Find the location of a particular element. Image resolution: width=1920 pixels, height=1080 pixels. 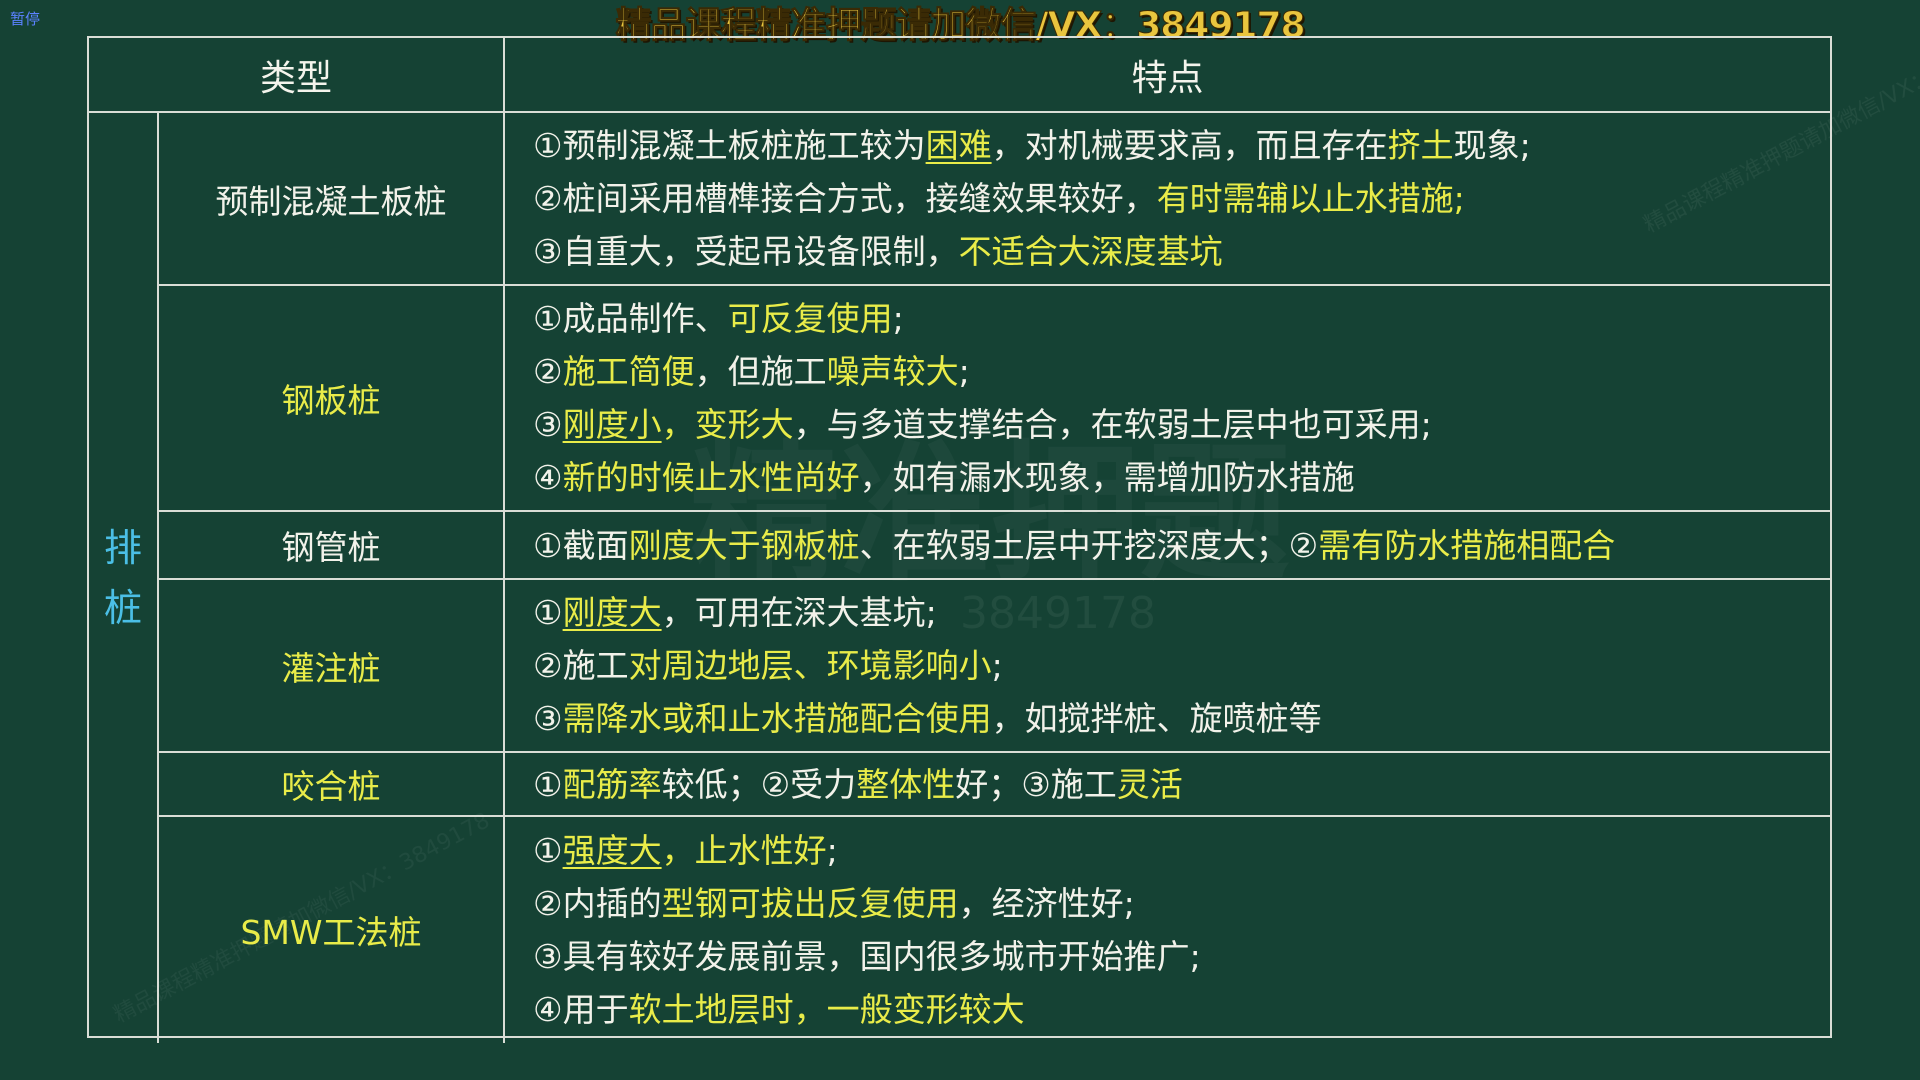

feature-line: ②内插的型钢可拔出反复使用，经济性好; is located at coordinates (834, 903).